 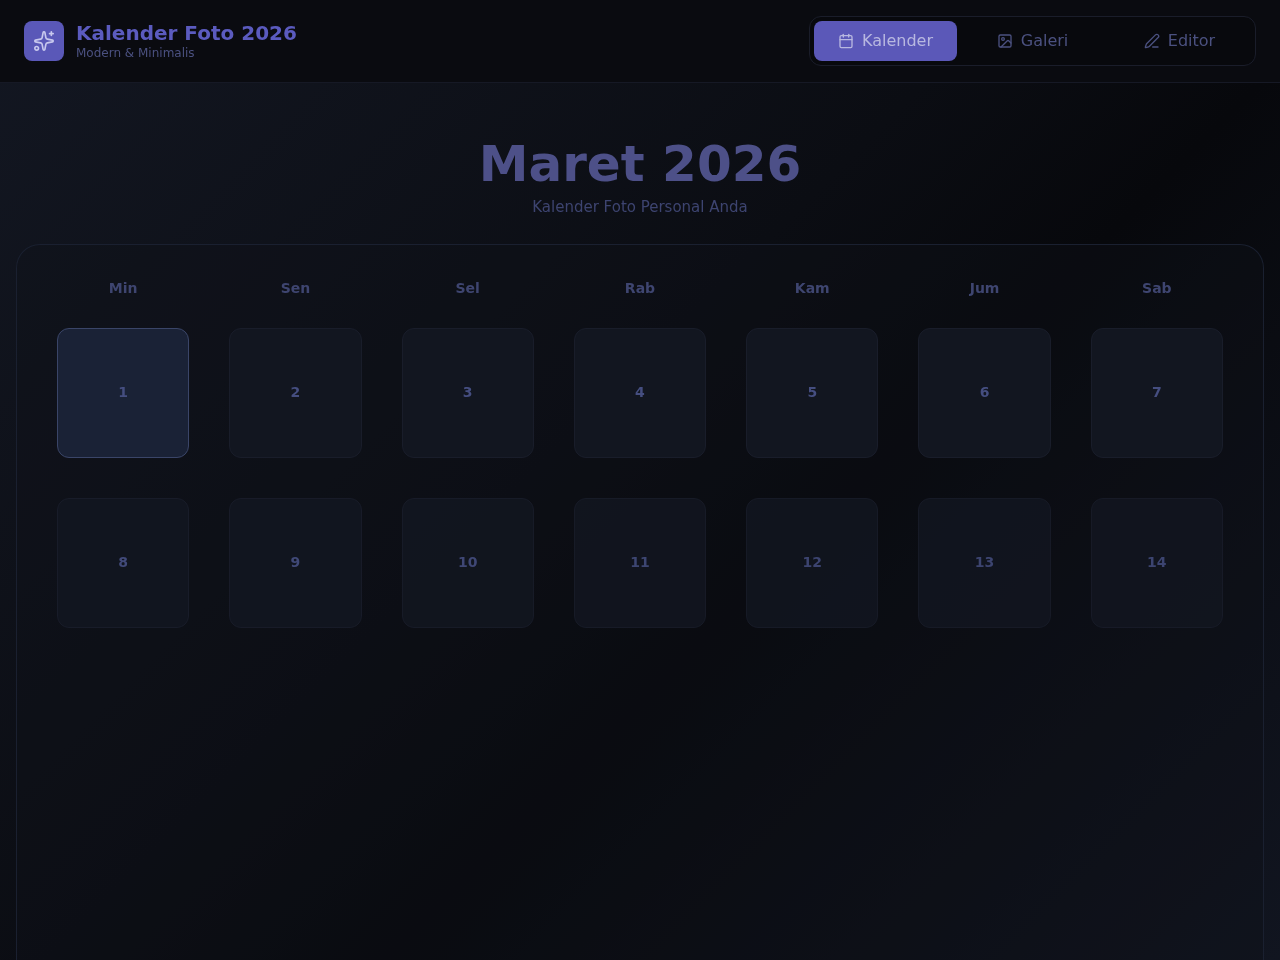 I want to click on weekday-label: Sab, so click(x=1157, y=288).